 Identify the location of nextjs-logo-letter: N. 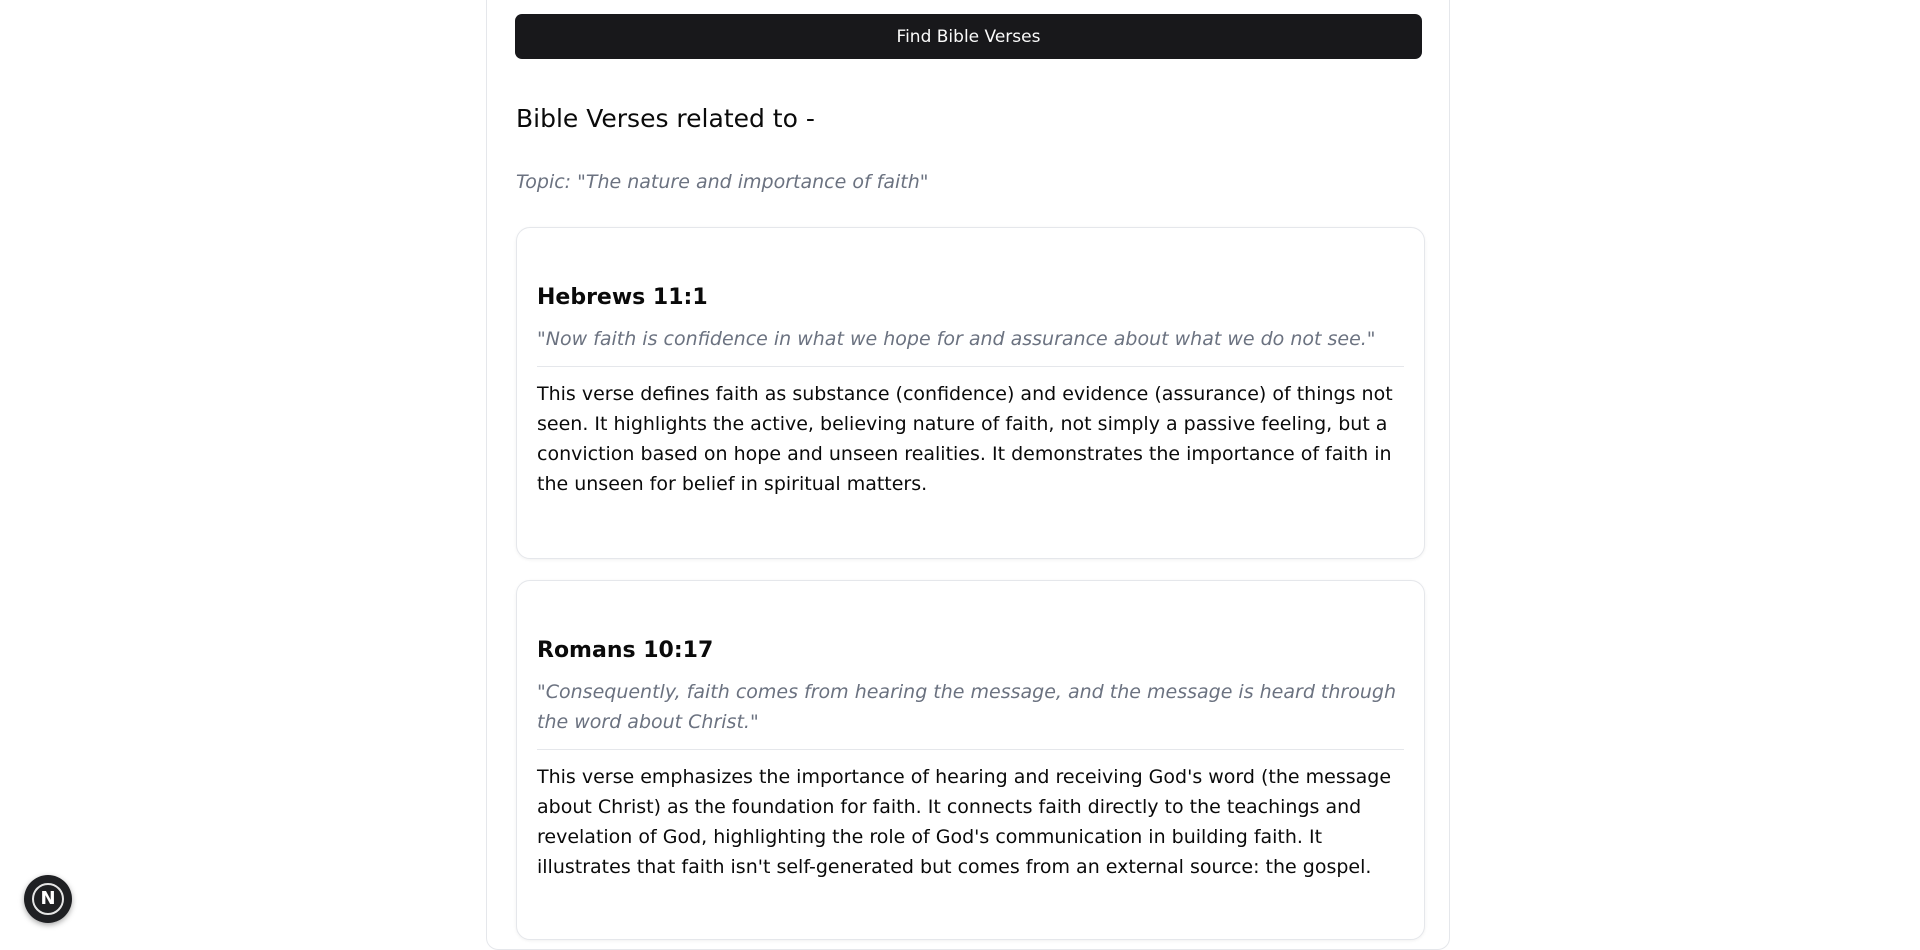
(48, 898).